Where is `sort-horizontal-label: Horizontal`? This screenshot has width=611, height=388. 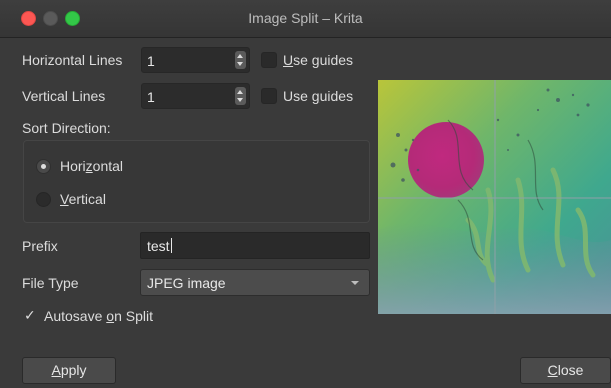
sort-horizontal-label: Horizontal is located at coordinates (91, 166).